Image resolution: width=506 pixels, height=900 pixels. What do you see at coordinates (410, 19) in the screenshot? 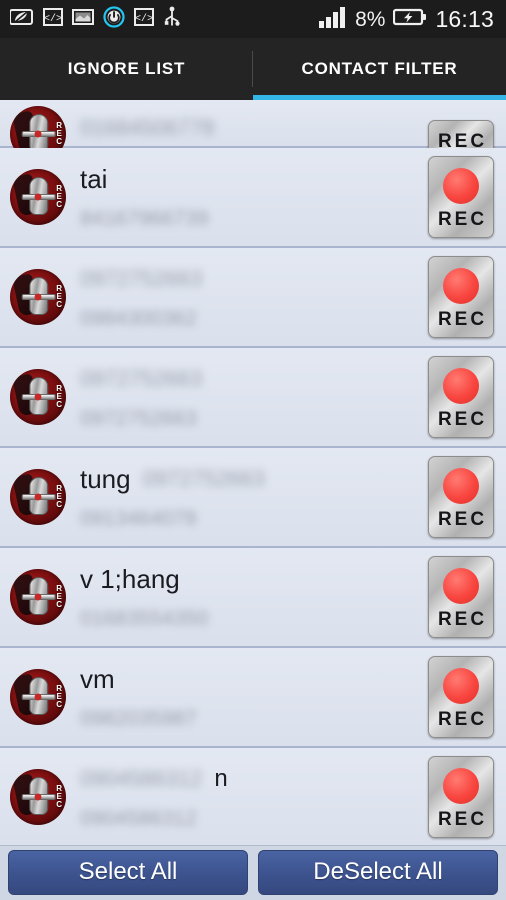
I see `battery-charging-icon` at bounding box center [410, 19].